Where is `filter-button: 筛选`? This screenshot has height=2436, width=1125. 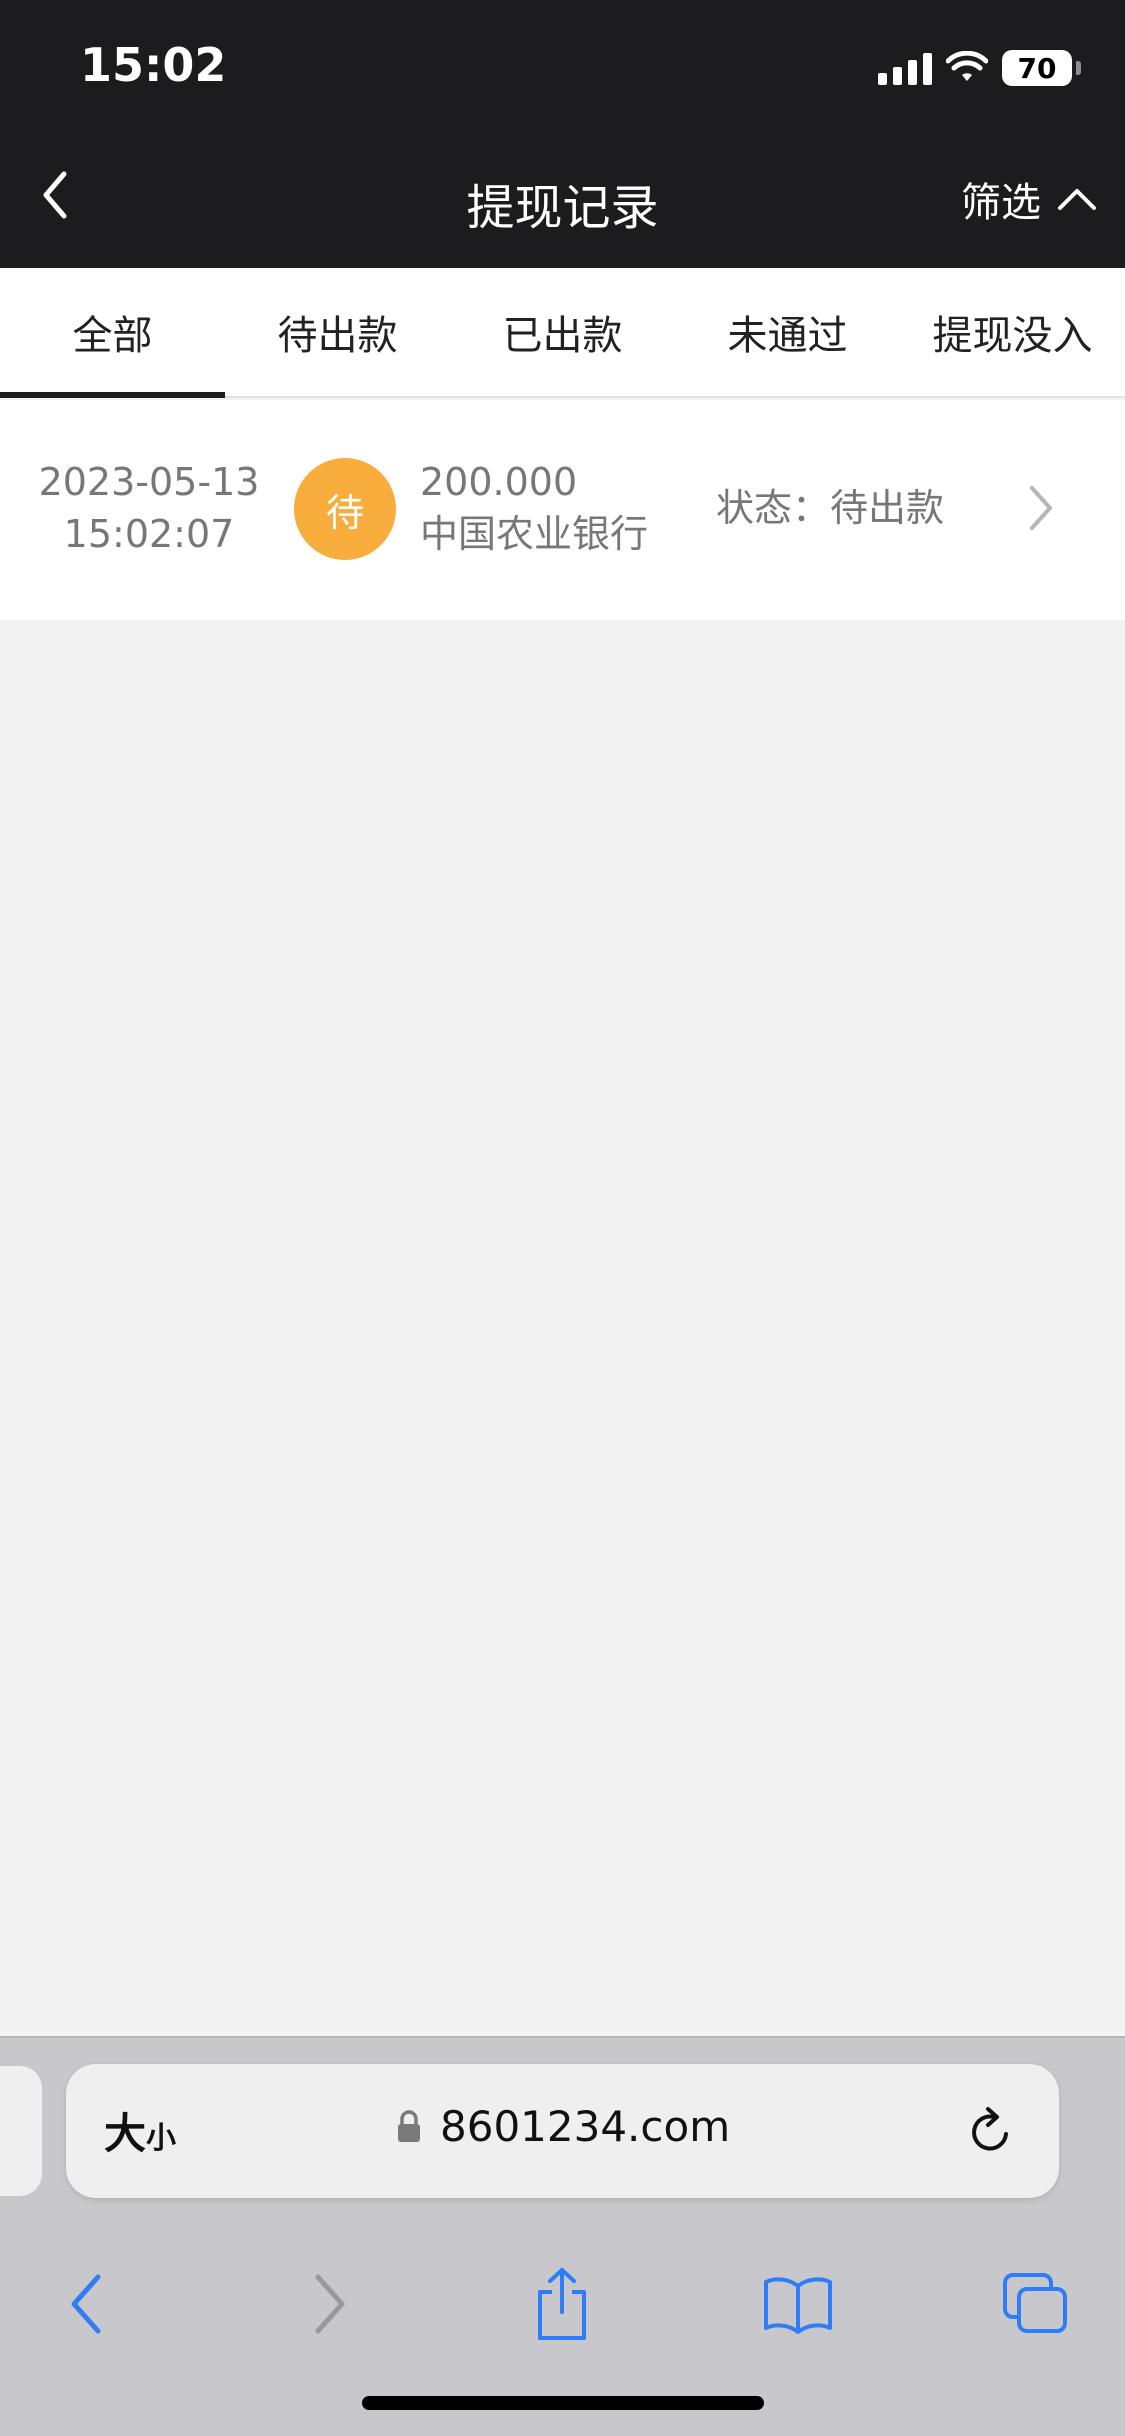 filter-button: 筛选 is located at coordinates (1029, 199).